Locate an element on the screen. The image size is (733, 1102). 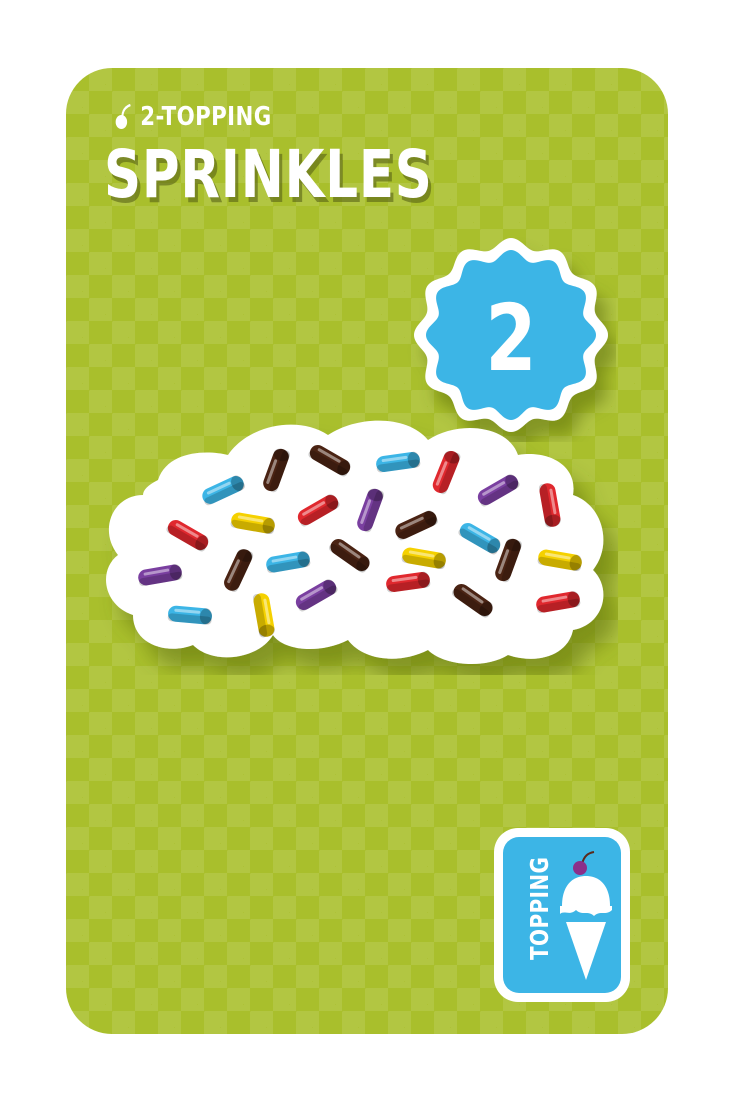
type-label-text: TOPPING is located at coordinates (539, 908).